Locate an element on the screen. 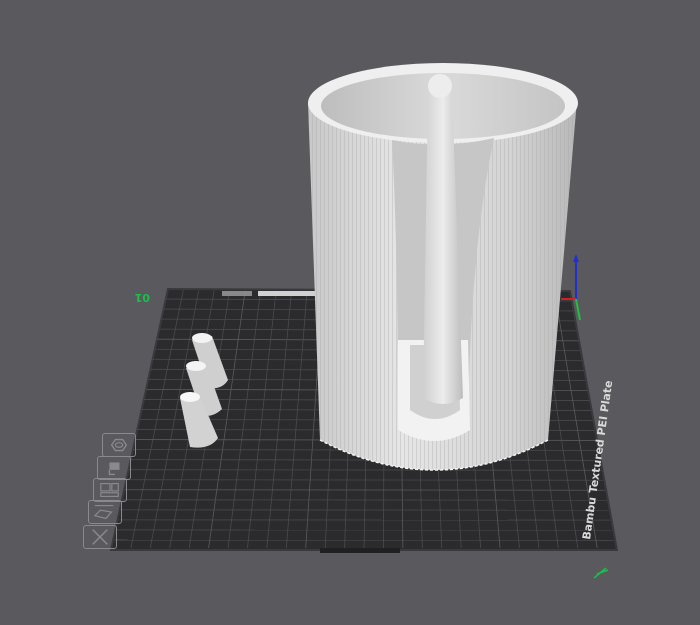  plate-status-icons is located at coordinates (237, 293).